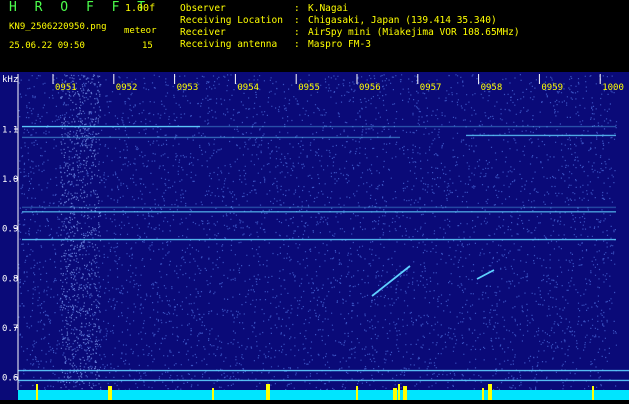 This screenshot has height=404, width=629. What do you see at coordinates (140, 31) in the screenshot?
I see `meteor-label: meteor` at bounding box center [140, 31].